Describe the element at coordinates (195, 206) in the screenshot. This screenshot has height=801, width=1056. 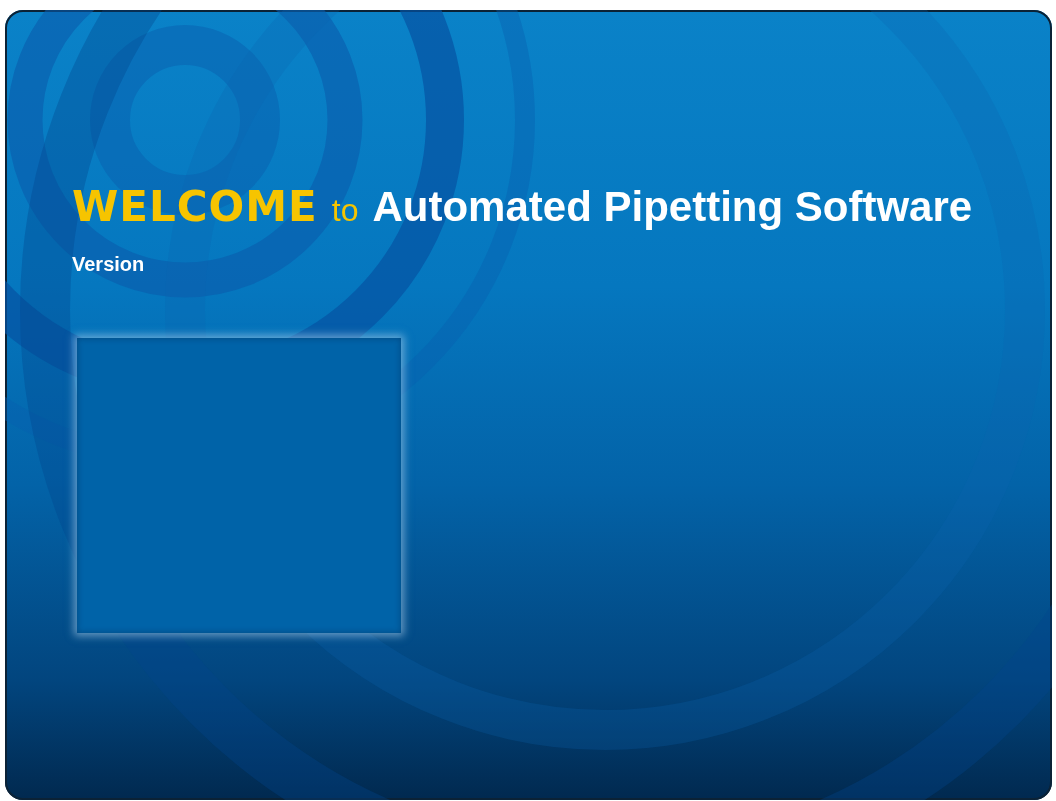
I see `welcome-word: WELCOME` at that location.